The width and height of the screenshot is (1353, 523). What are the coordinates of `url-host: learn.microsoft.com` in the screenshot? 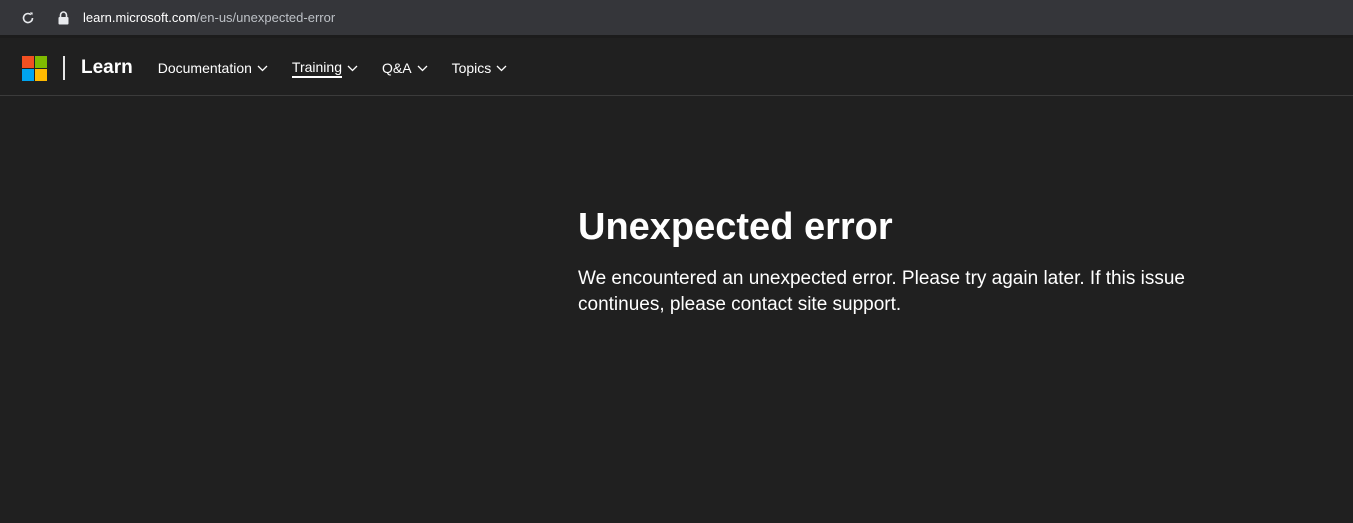 It's located at (140, 17).